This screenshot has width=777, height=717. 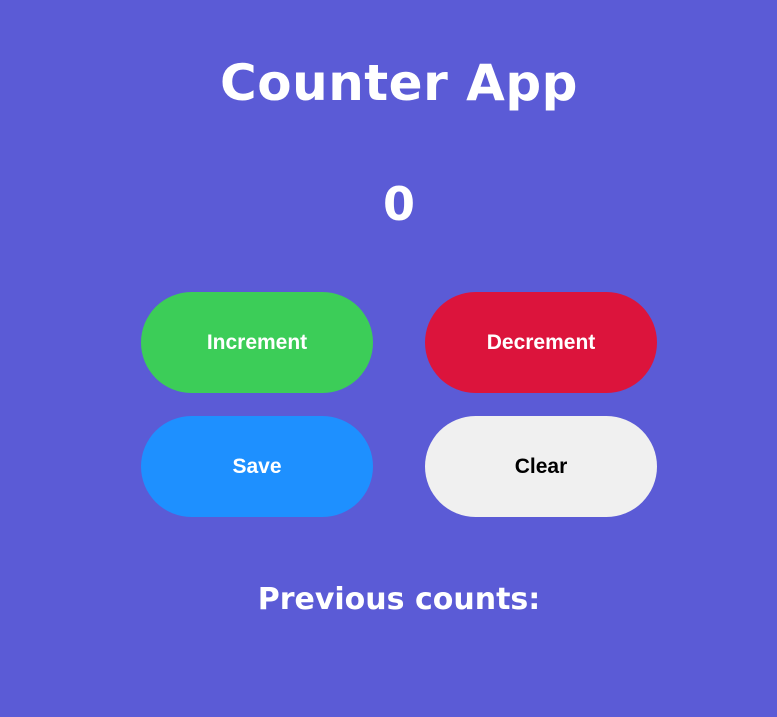 I want to click on save-button: Save, so click(x=257, y=466).